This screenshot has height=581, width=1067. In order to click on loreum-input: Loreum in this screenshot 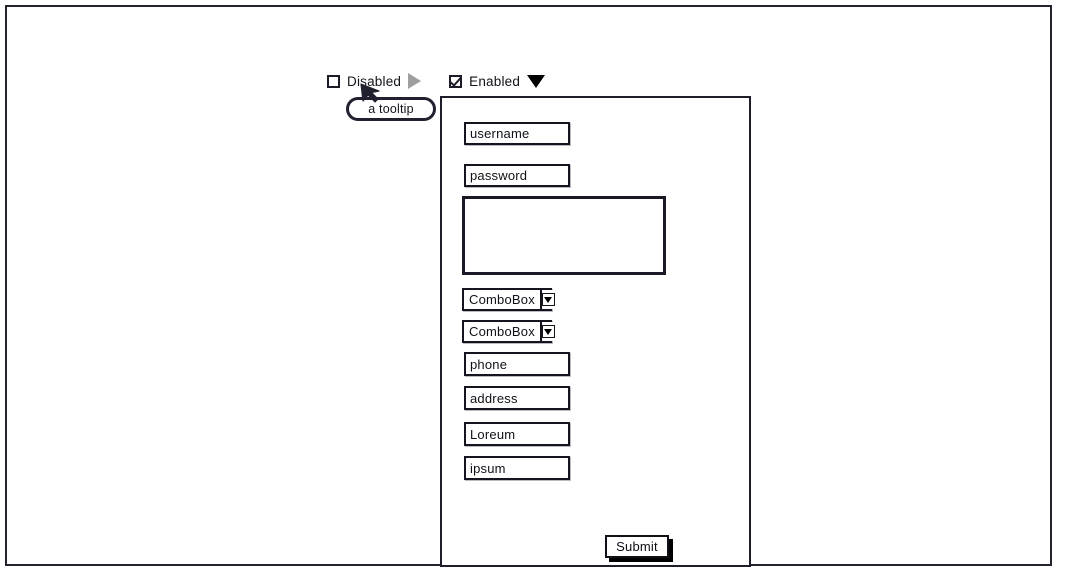, I will do `click(517, 434)`.